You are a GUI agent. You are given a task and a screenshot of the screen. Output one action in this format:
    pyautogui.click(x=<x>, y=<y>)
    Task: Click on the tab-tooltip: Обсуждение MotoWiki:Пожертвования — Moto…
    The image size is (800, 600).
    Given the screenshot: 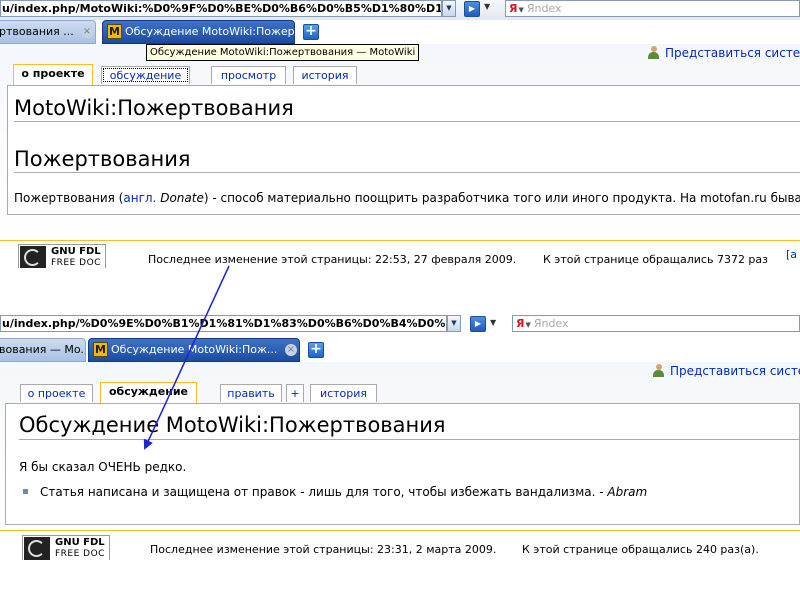 What is the action you would take?
    pyautogui.click(x=283, y=52)
    